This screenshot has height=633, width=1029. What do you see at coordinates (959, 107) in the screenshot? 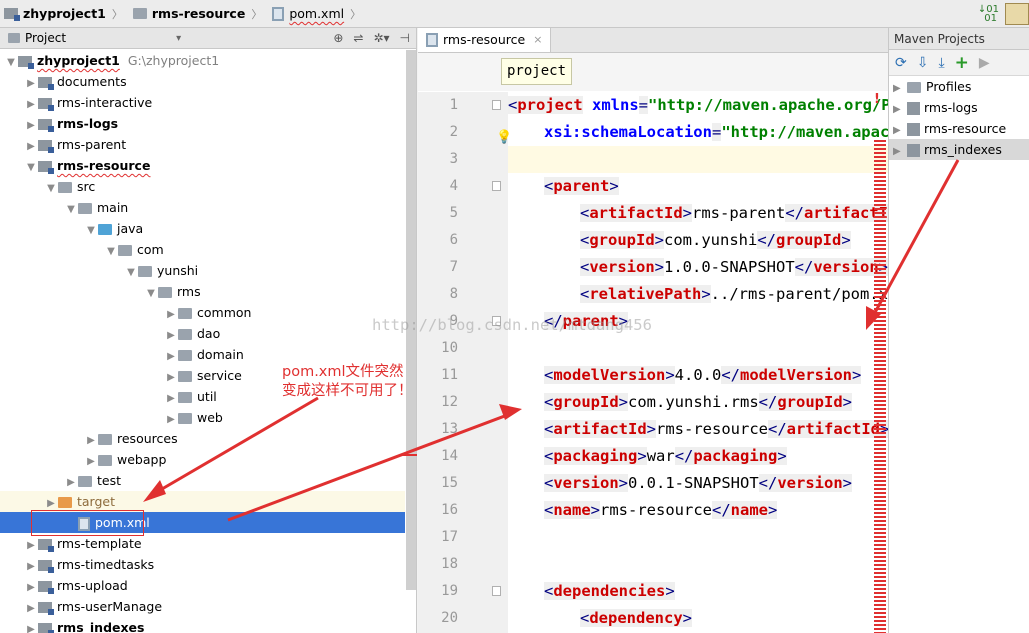
I see `maven-item-rms-logs: ▶ rms-logs` at bounding box center [959, 107].